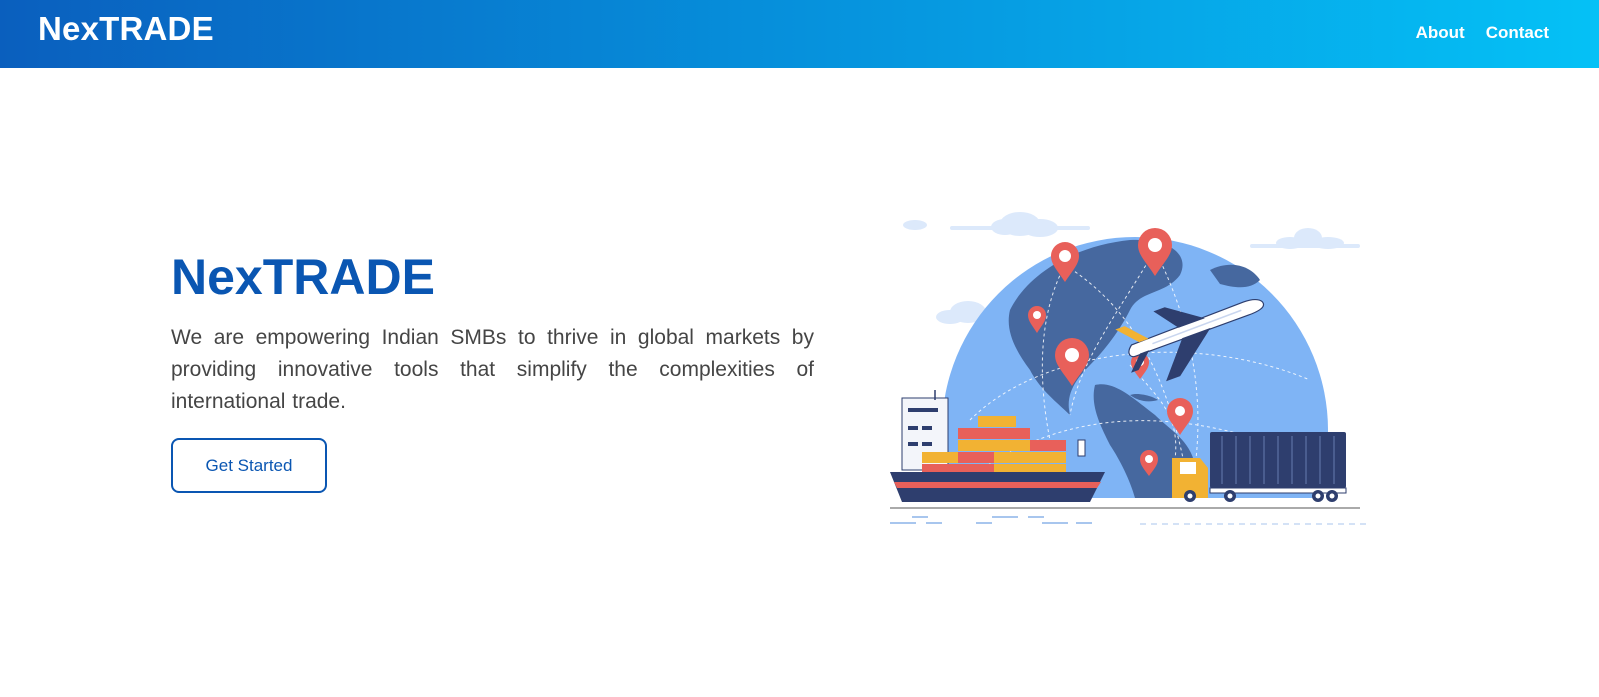 The width and height of the screenshot is (1599, 697). What do you see at coordinates (126, 29) in the screenshot?
I see `brand-logo: NexTRADE` at bounding box center [126, 29].